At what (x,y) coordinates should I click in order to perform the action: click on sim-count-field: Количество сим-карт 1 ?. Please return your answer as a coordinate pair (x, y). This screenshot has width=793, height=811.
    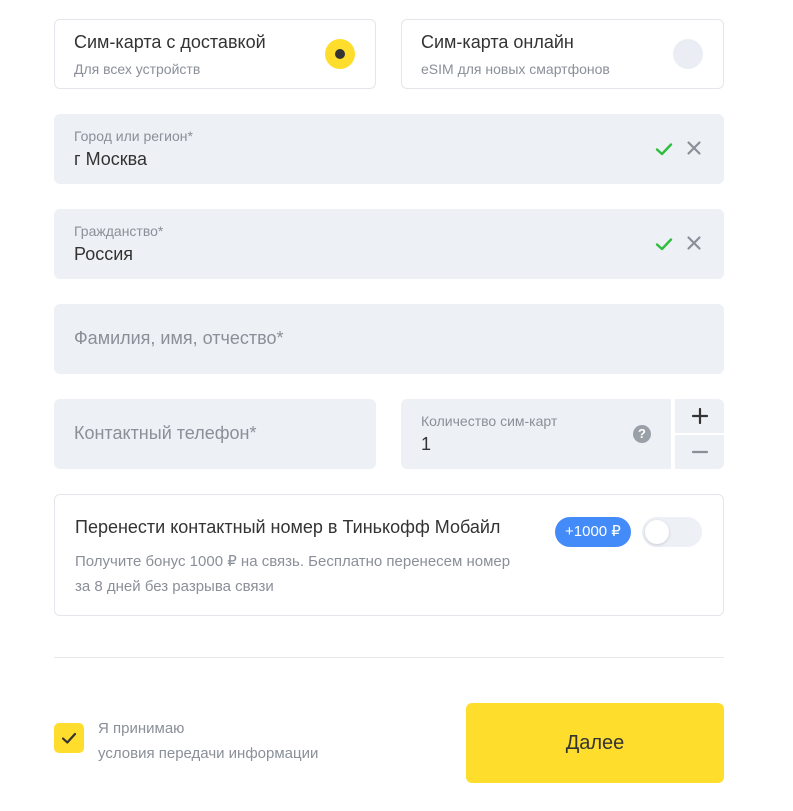
    Looking at the image, I should click on (536, 434).